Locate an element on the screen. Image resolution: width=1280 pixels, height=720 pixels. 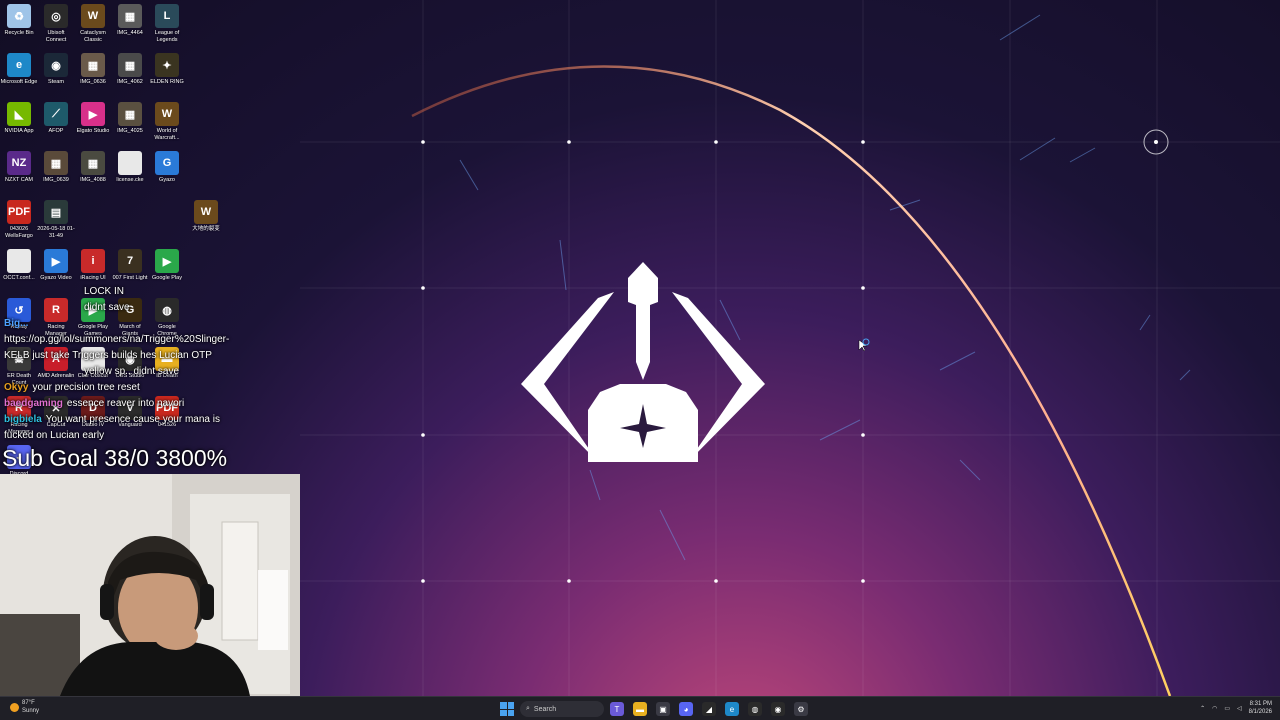
desktop-icon: ▶ Gyazo Video is located at coordinates (56, 265).